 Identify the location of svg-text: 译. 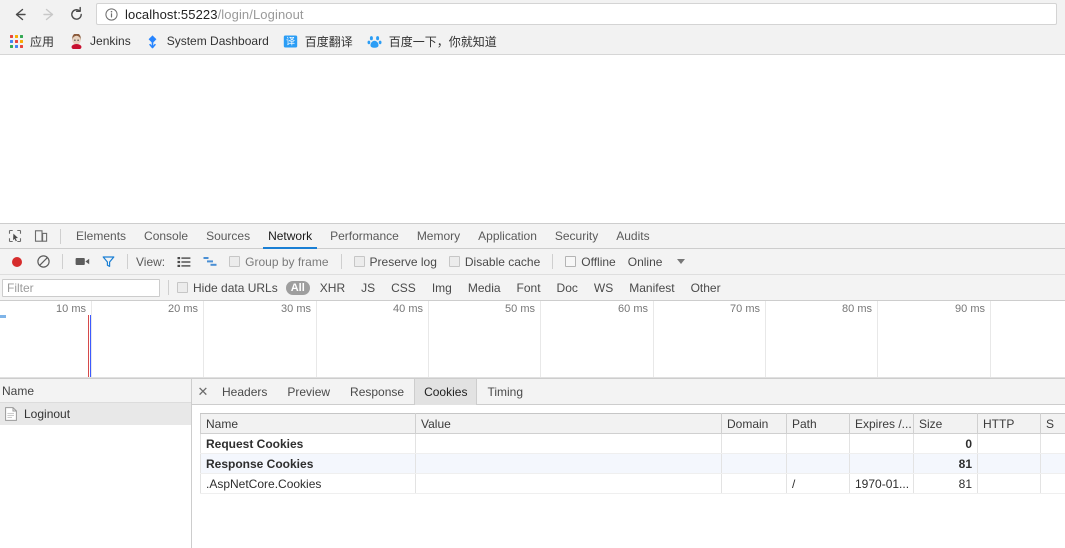
(290, 41).